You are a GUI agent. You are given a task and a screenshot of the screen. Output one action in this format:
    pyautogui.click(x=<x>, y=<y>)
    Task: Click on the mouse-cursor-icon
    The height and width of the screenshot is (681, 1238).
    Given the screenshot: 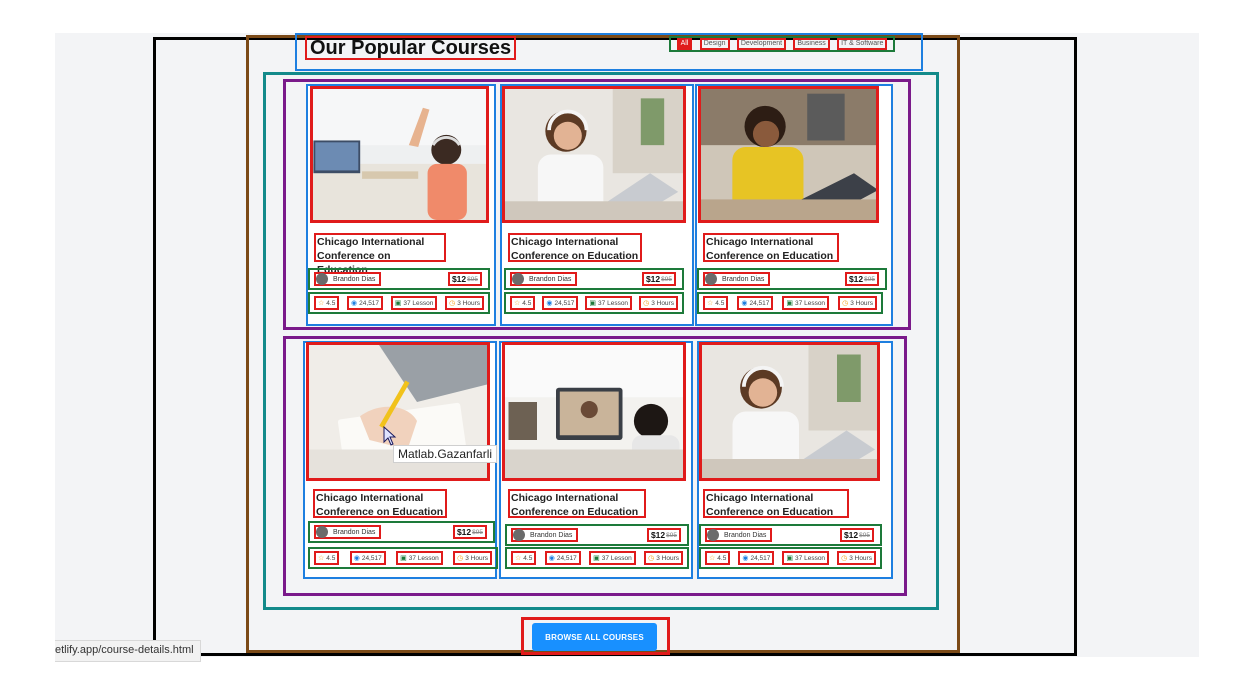 What is the action you would take?
    pyautogui.click(x=390, y=436)
    